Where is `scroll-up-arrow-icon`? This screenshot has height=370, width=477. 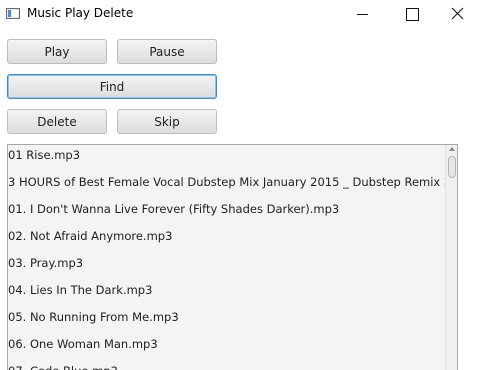
scroll-up-arrow-icon is located at coordinates (452, 149).